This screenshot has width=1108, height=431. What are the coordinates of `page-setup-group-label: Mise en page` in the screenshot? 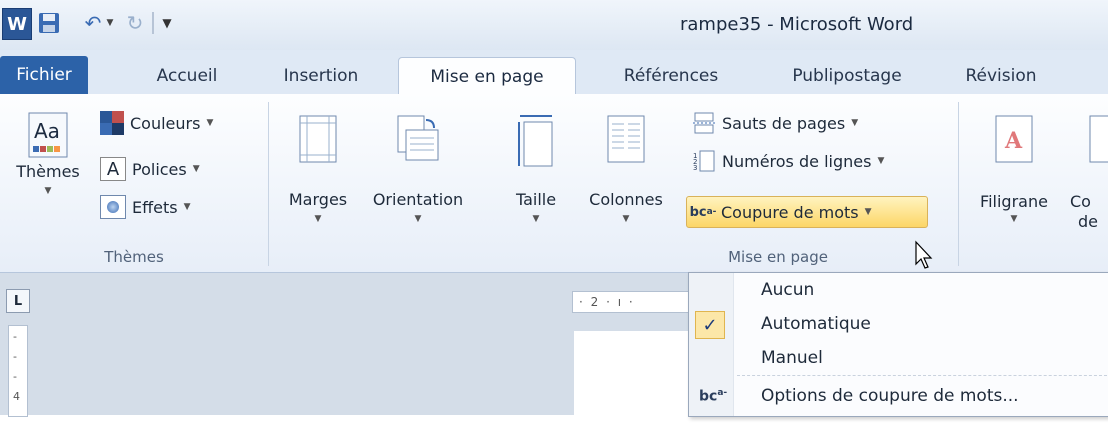 It's located at (778, 257).